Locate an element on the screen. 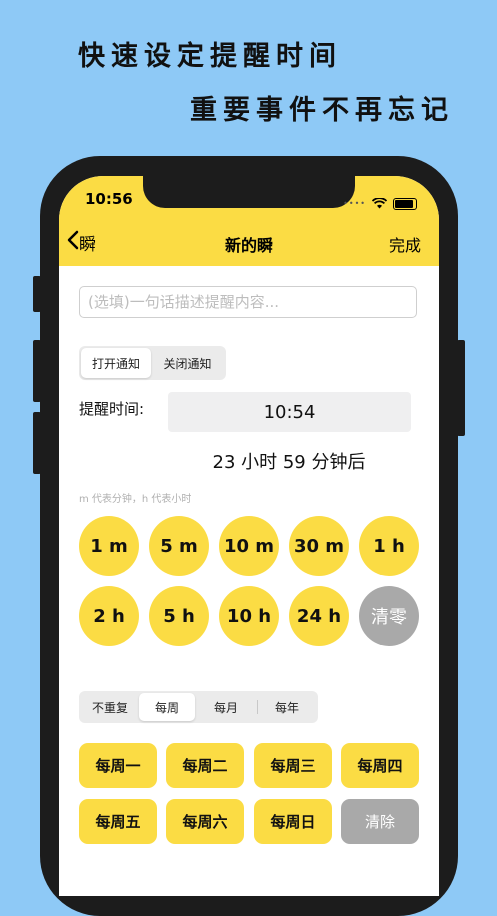  status-icons: •••• is located at coordinates (380, 203).